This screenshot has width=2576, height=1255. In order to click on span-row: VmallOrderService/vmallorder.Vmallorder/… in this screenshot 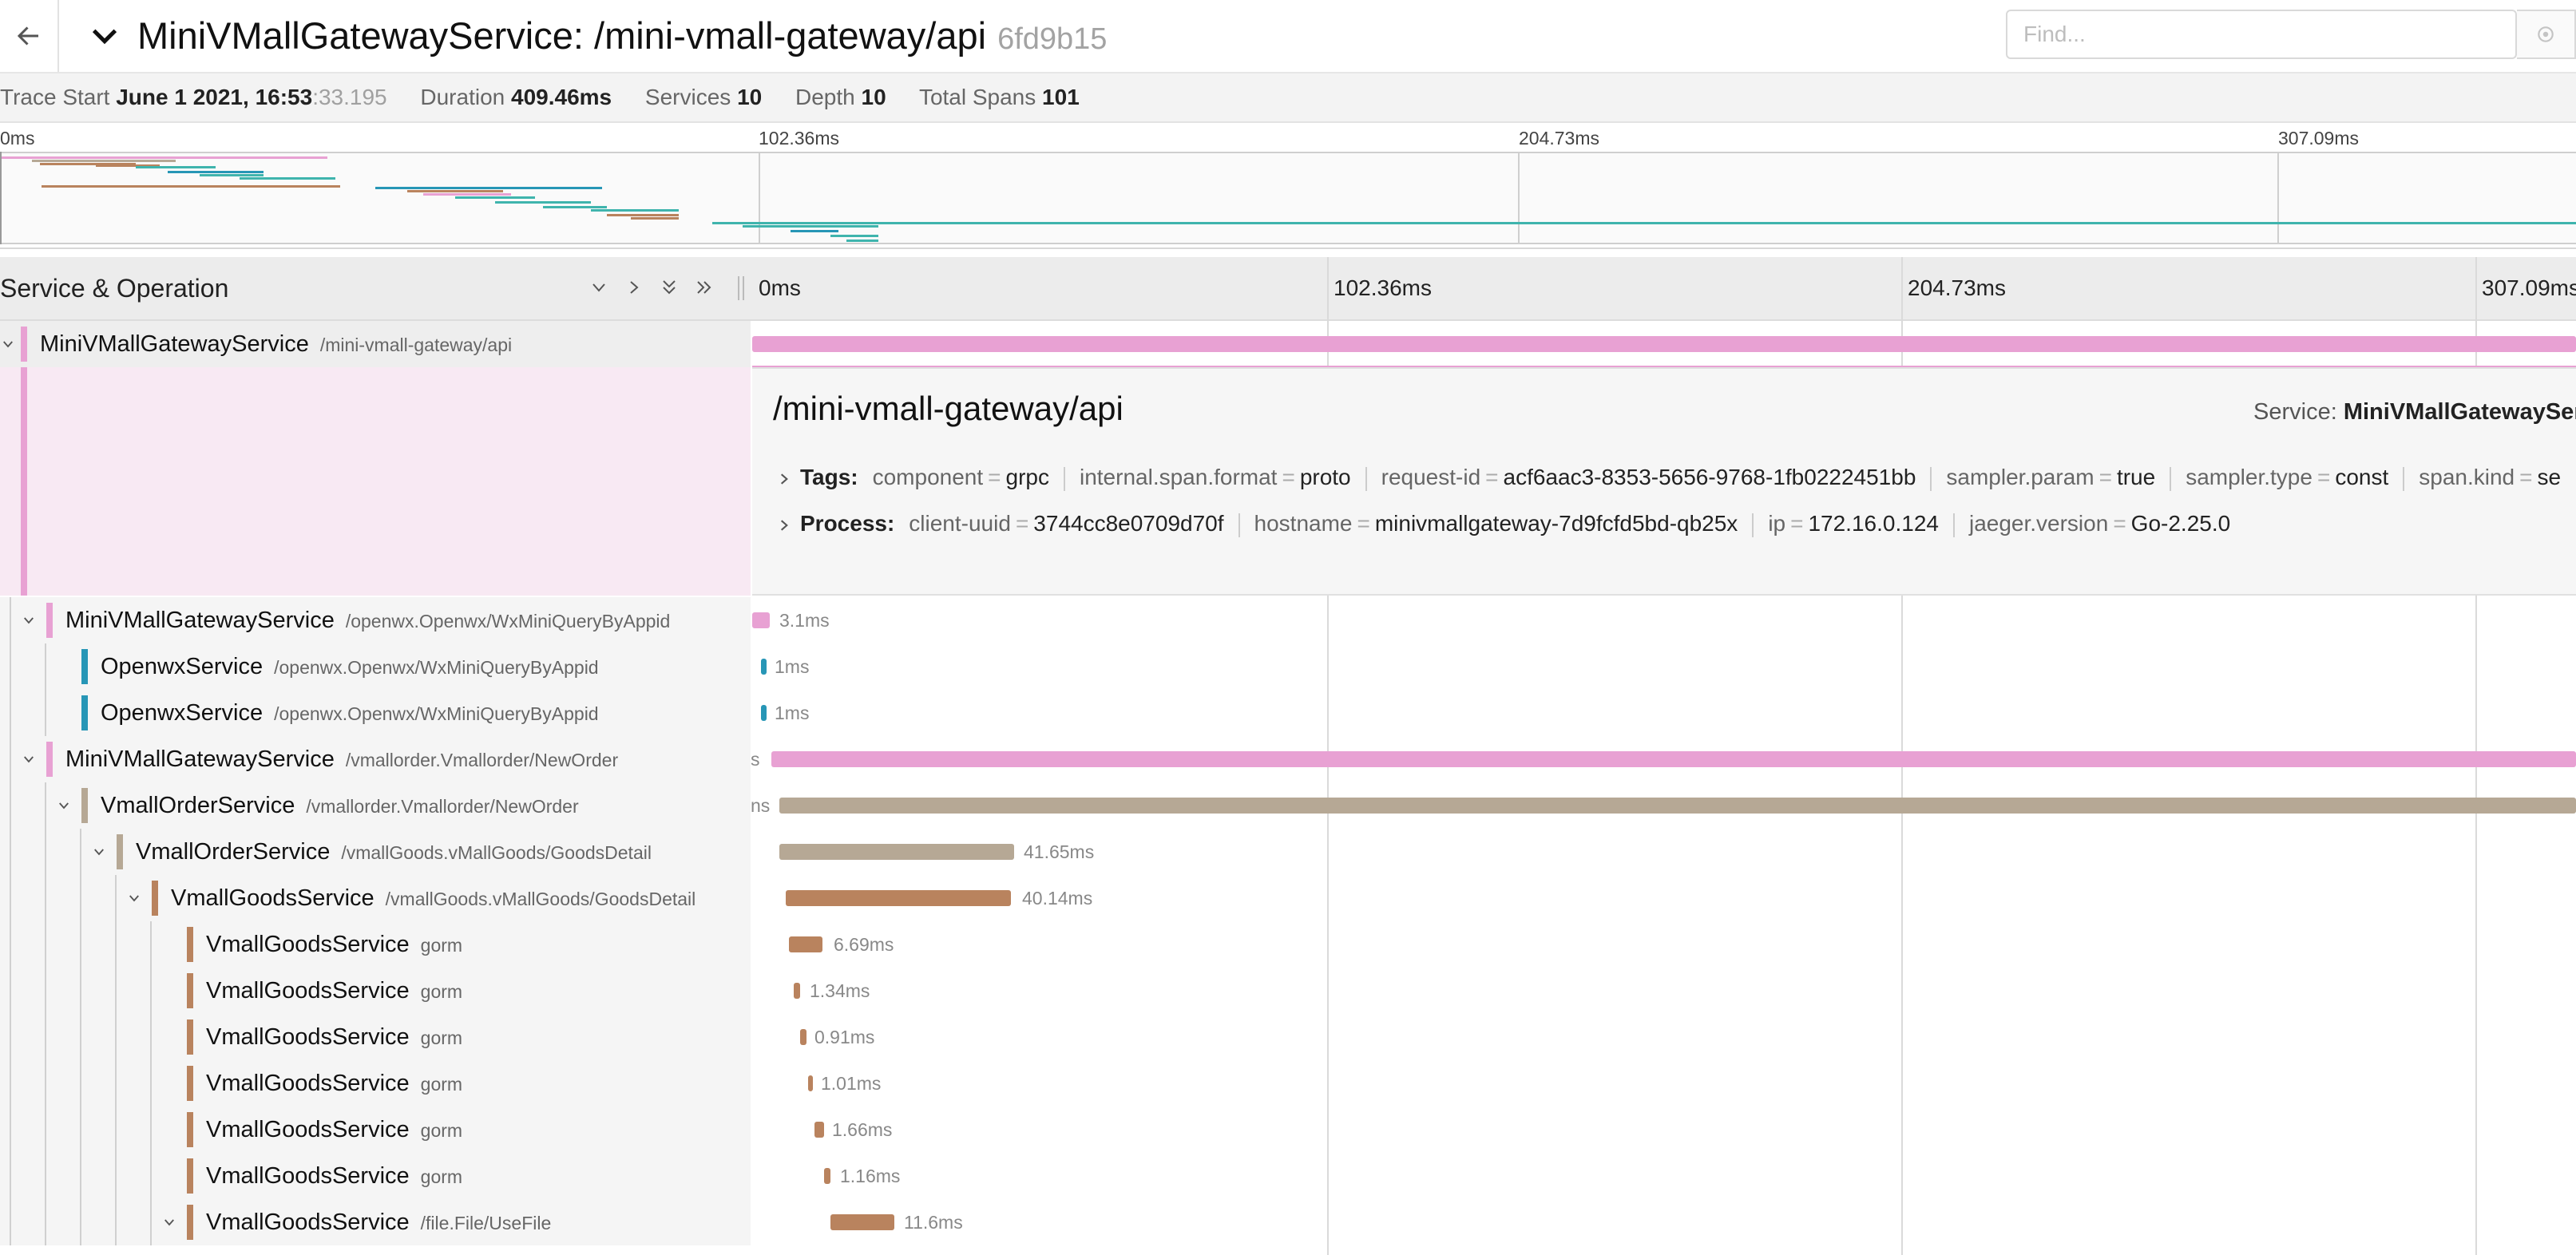, I will do `click(1288, 806)`.